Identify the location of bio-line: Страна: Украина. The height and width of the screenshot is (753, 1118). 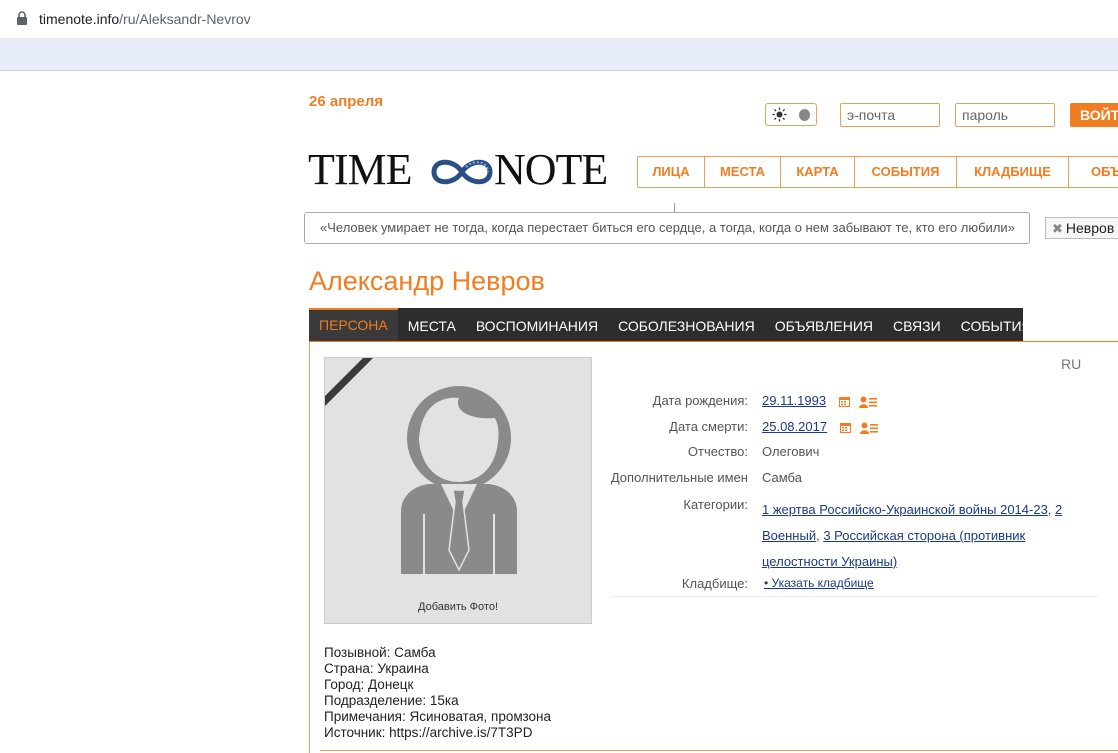
(376, 668).